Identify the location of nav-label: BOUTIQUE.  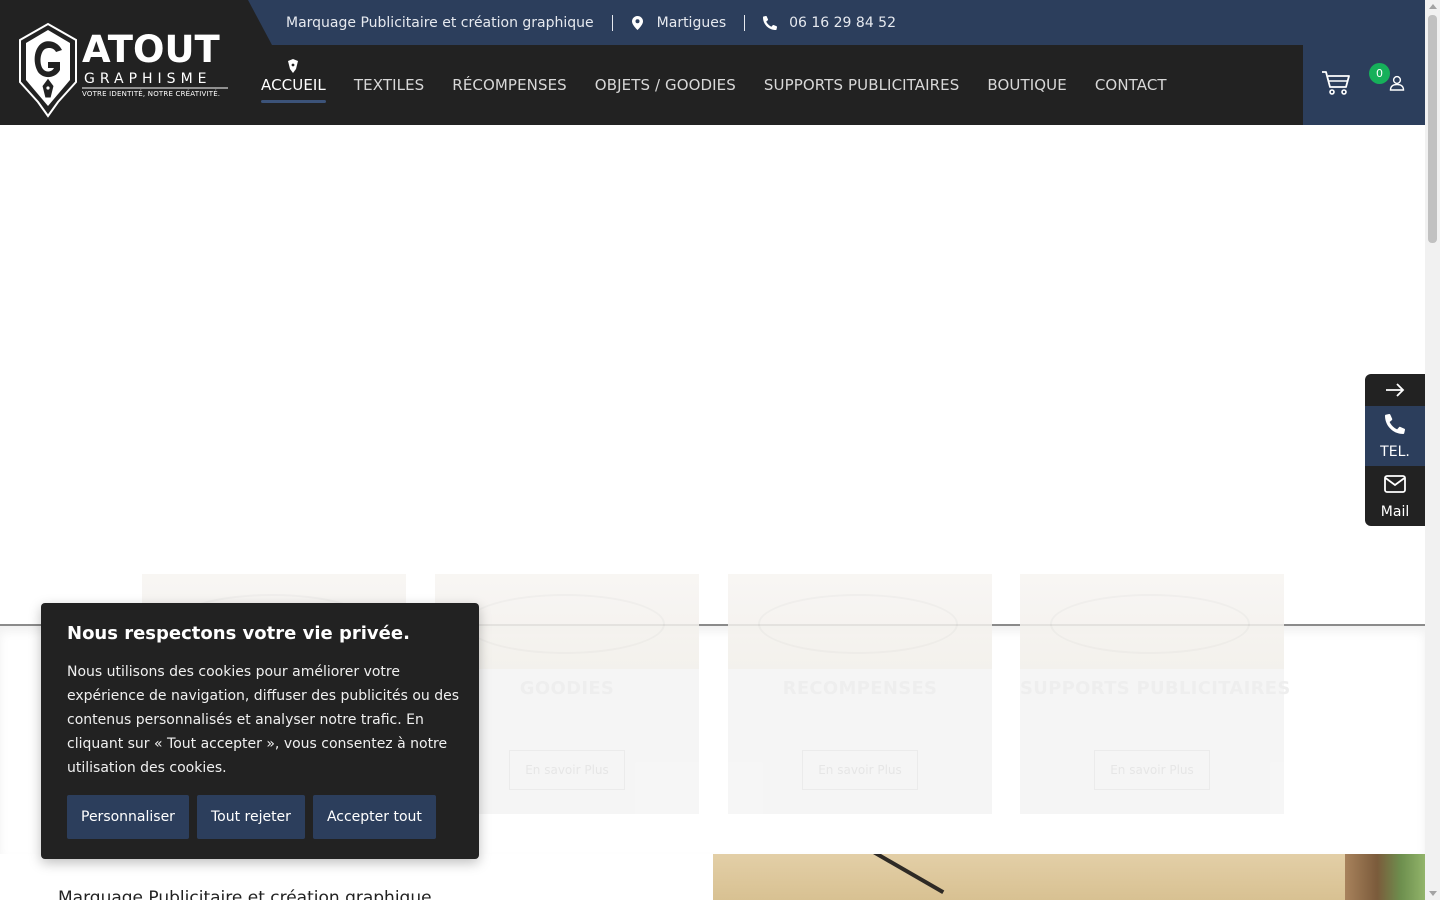
(1027, 85).